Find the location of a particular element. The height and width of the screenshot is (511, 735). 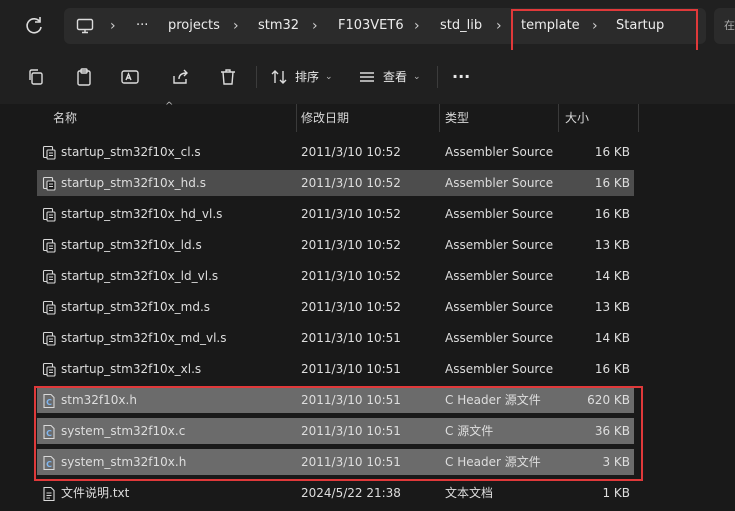

file-type: C Header 源文件 is located at coordinates (493, 400).